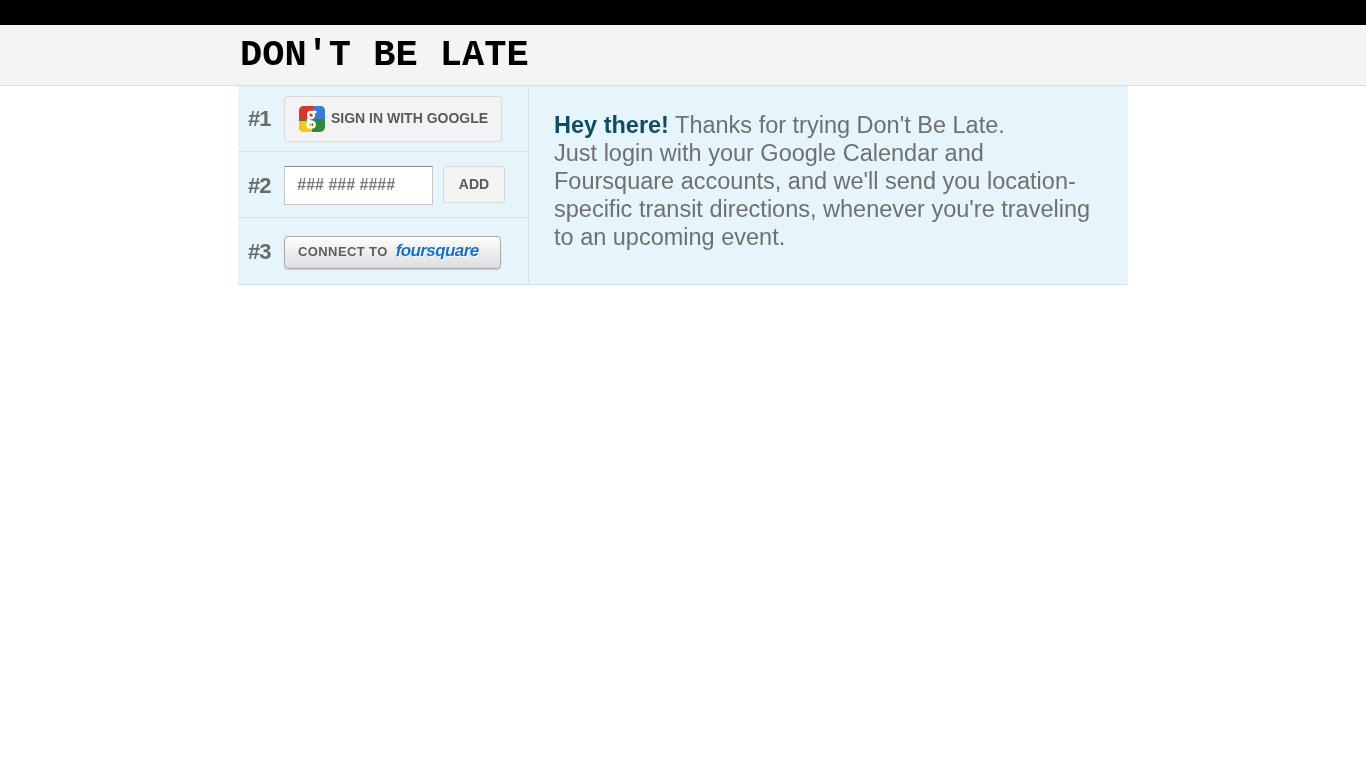  I want to click on intro-greeting: Hey there! Thanks for trying Don't Be Late., so click(780, 125).